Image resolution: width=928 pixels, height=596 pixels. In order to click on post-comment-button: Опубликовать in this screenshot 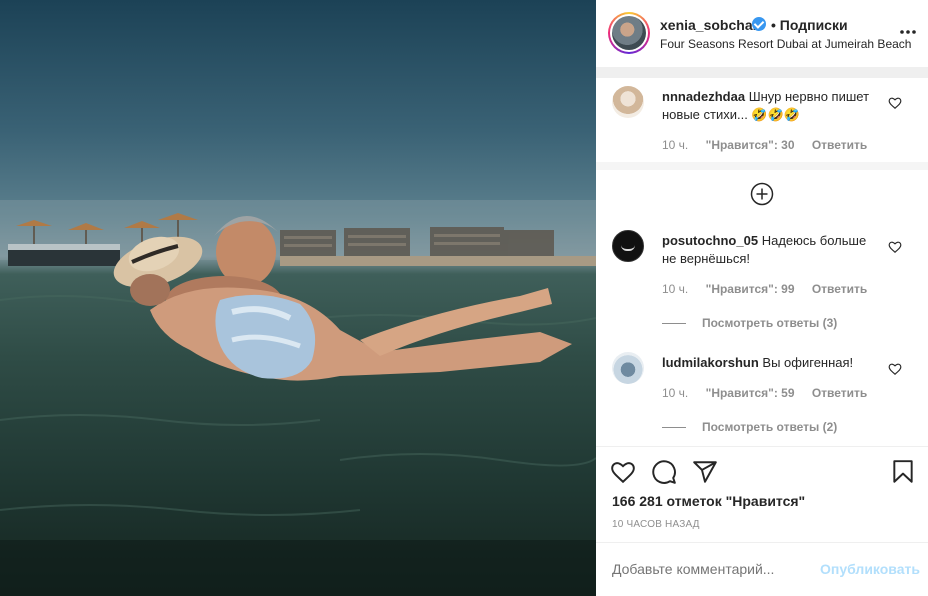, I will do `click(870, 569)`.